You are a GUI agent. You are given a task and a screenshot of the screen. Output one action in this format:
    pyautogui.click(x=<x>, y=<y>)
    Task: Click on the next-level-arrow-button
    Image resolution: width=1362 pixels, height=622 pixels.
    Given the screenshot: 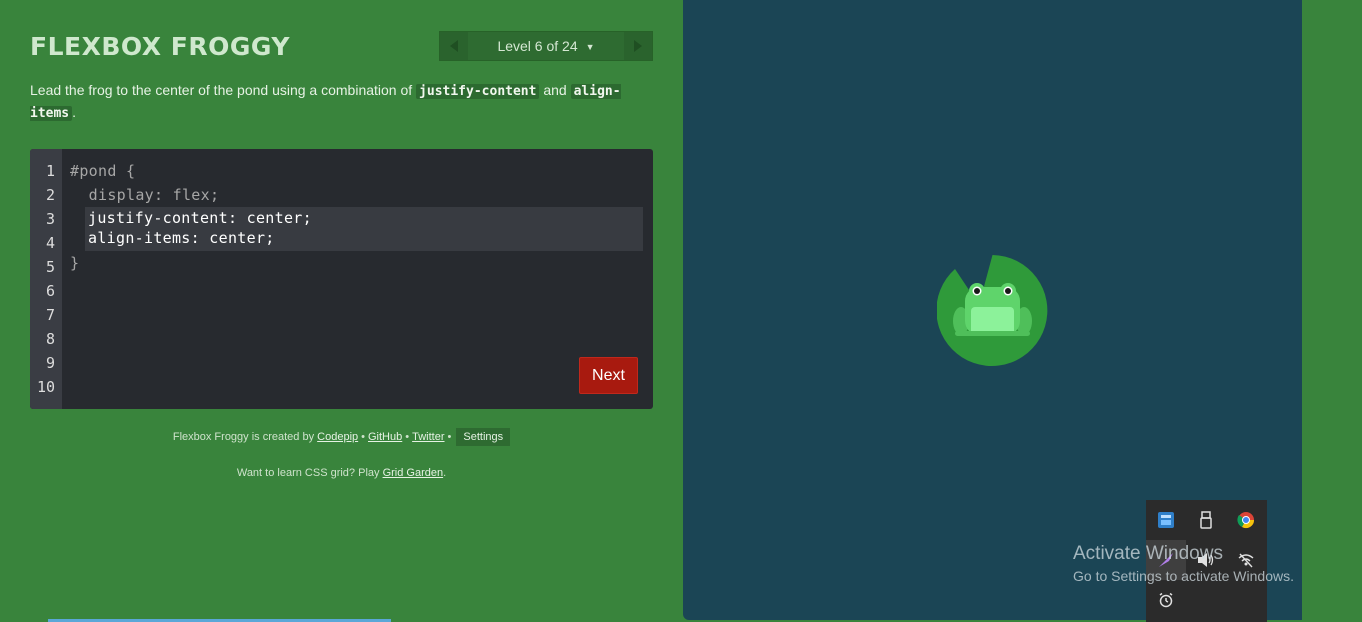 What is the action you would take?
    pyautogui.click(x=638, y=46)
    